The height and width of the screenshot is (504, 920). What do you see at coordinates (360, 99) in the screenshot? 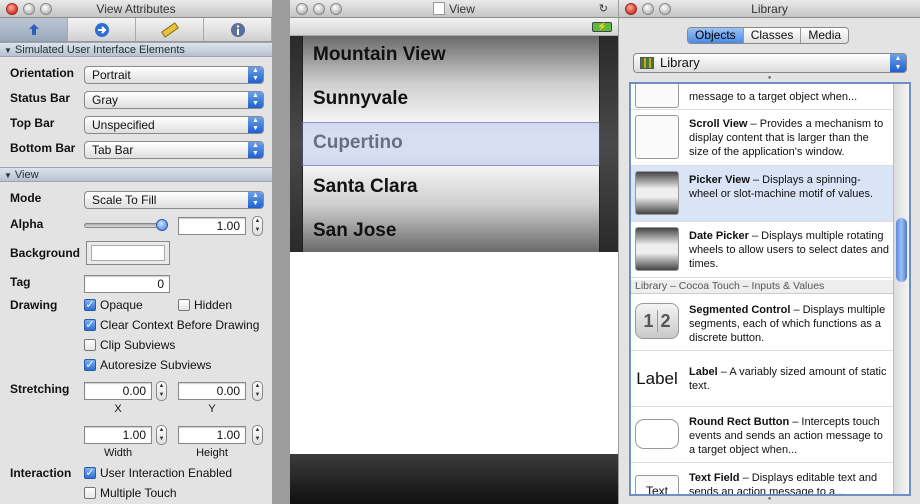
I see `picker-item: Sunnyvale` at bounding box center [360, 99].